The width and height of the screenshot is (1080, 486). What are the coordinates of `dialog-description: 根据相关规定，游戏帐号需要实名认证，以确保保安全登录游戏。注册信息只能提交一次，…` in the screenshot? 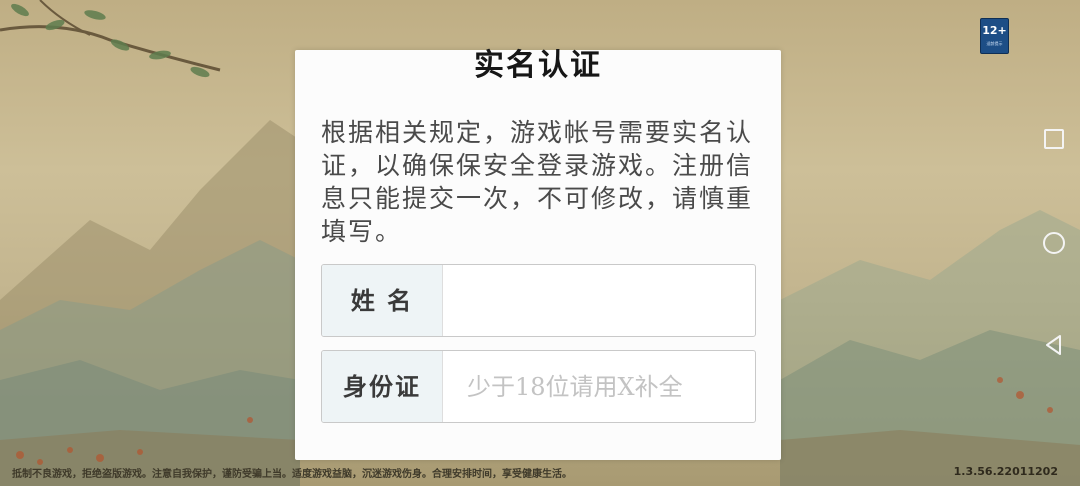 It's located at (537, 182).